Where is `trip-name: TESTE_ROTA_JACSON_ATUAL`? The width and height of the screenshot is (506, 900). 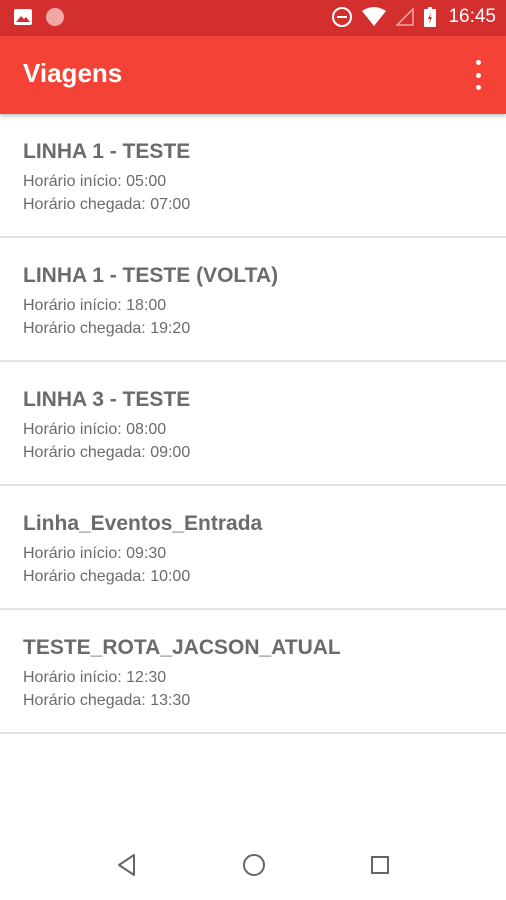
trip-name: TESTE_ROTA_JACSON_ATUAL is located at coordinates (182, 647).